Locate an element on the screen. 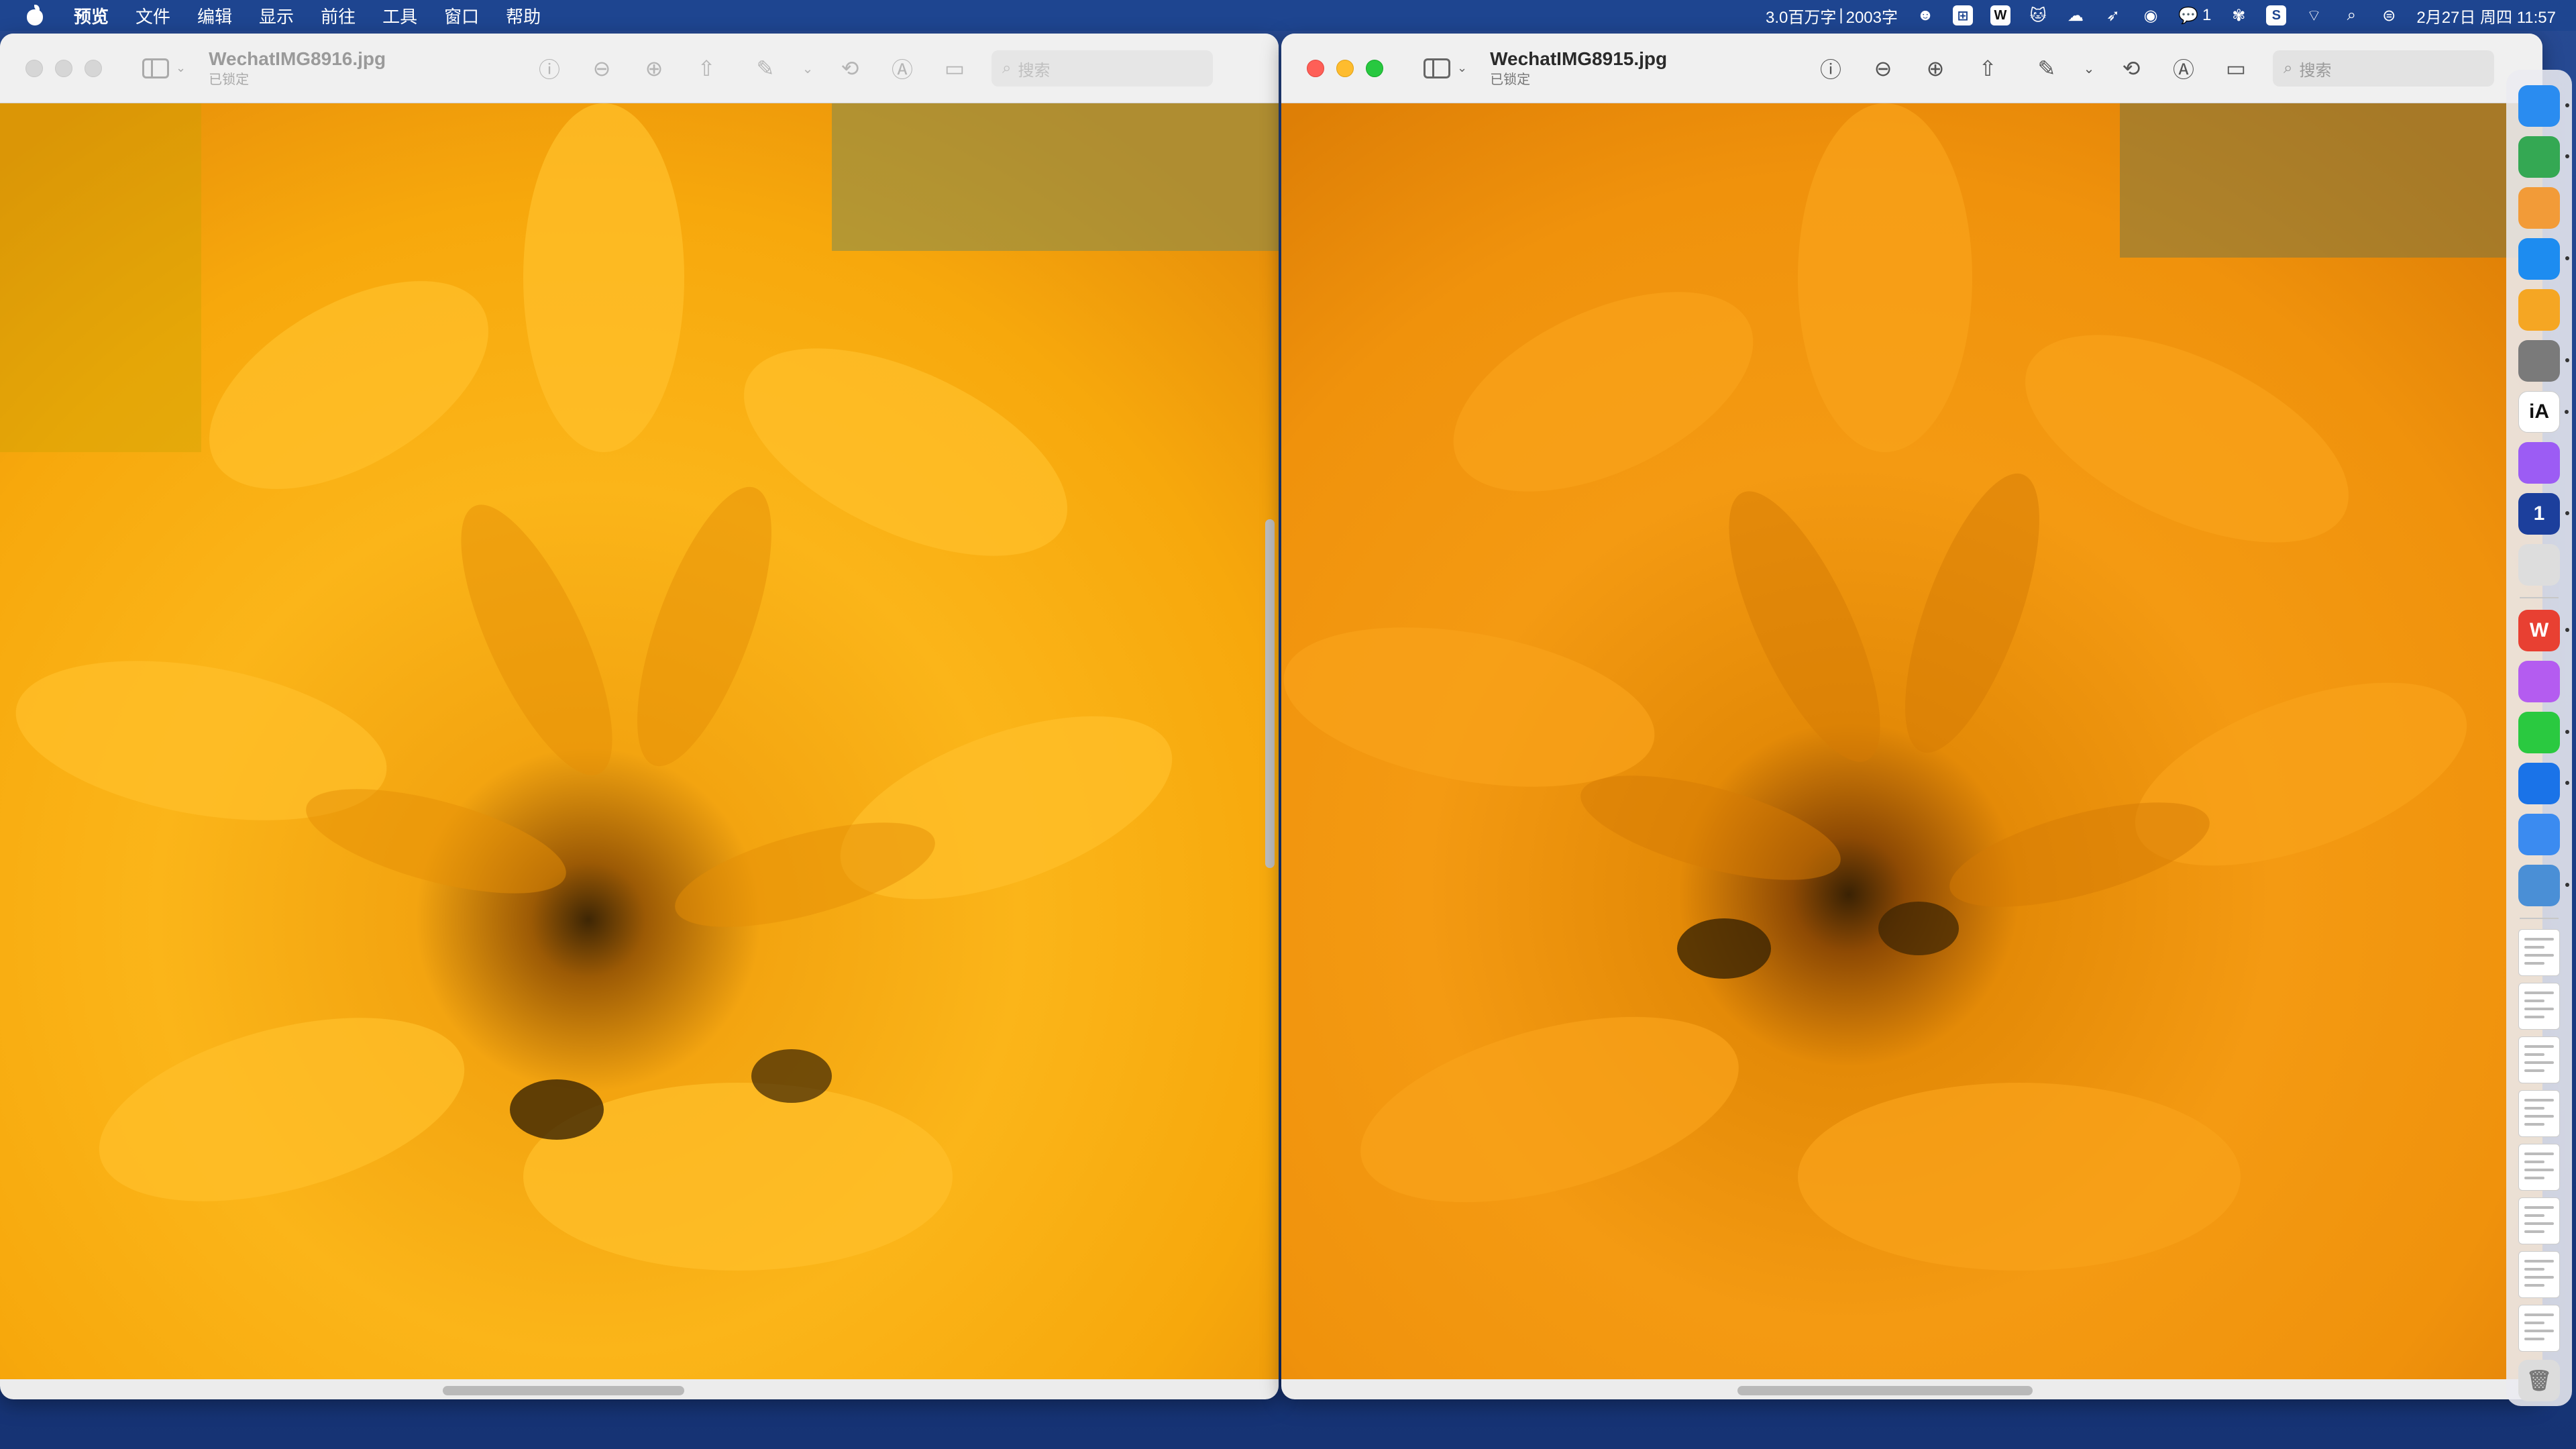 The height and width of the screenshot is (1449, 2576). cat-status-icon: 🐱 is located at coordinates (2038, 15).